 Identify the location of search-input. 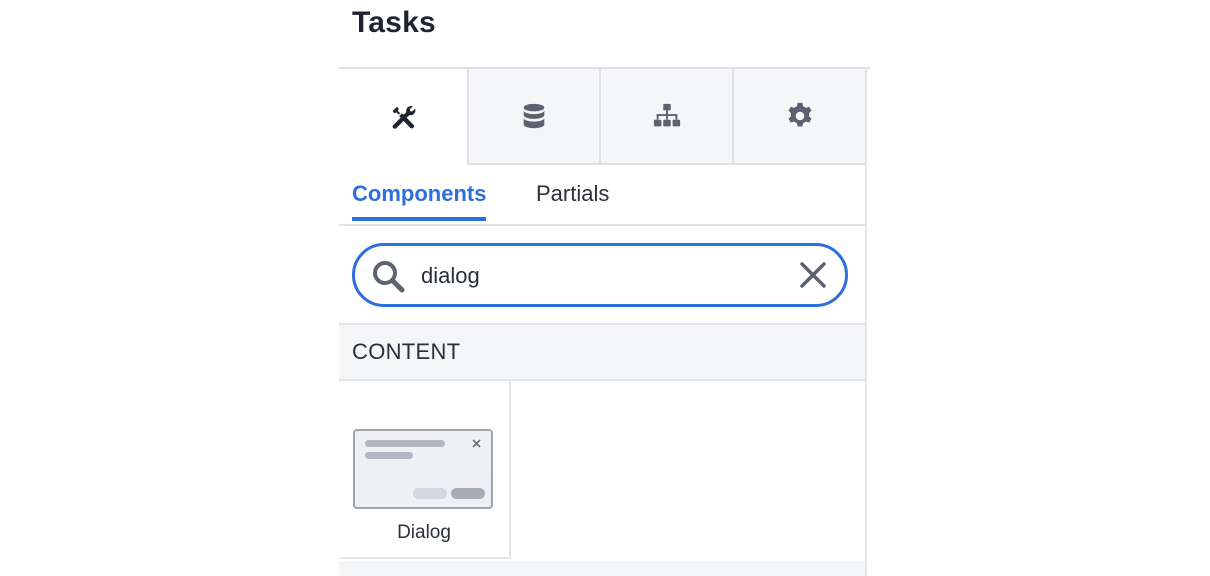
(601, 276).